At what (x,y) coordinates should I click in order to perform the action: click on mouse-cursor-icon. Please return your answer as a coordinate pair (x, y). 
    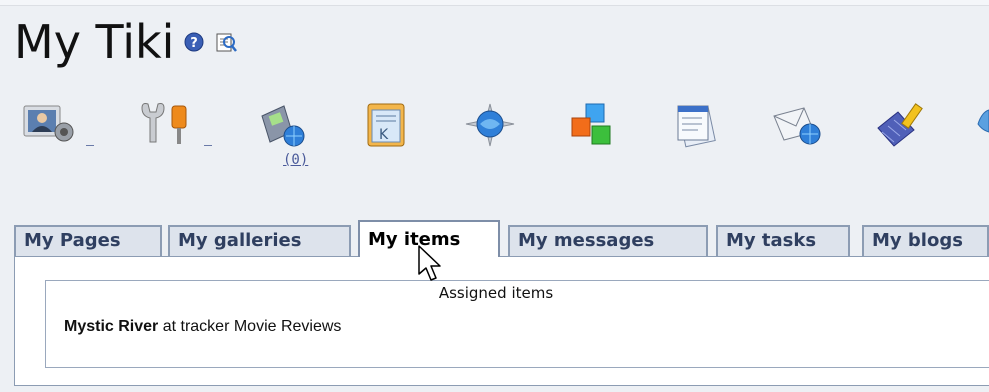
    Looking at the image, I should click on (430, 266).